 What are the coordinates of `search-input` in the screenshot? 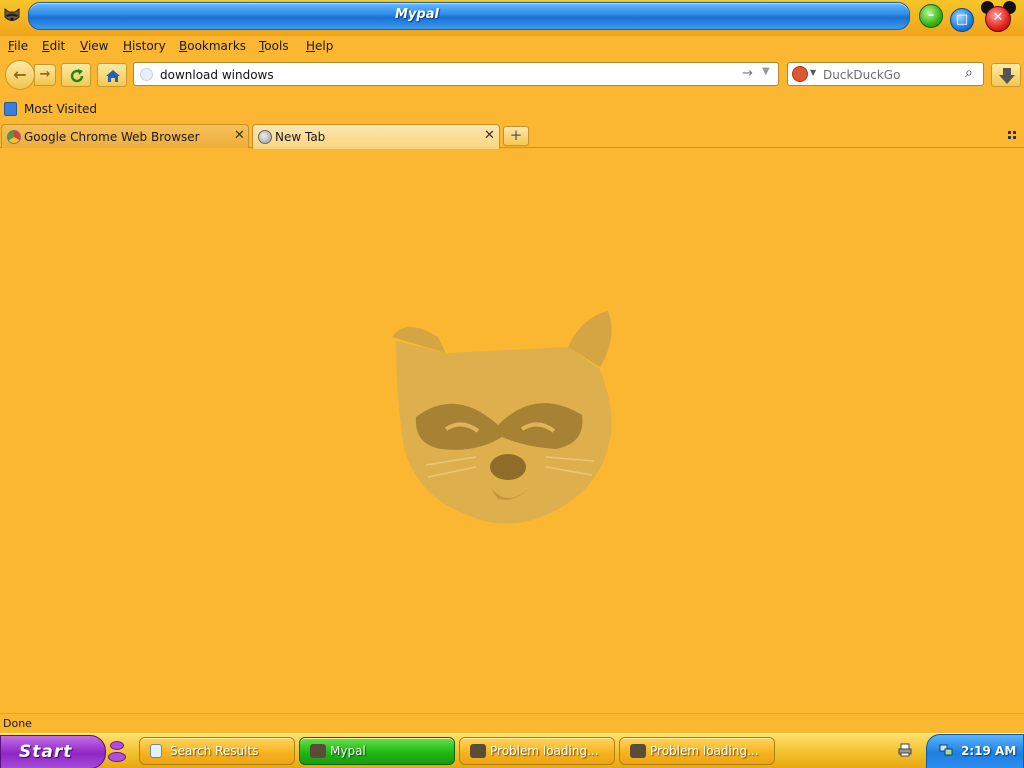 It's located at (890, 74).